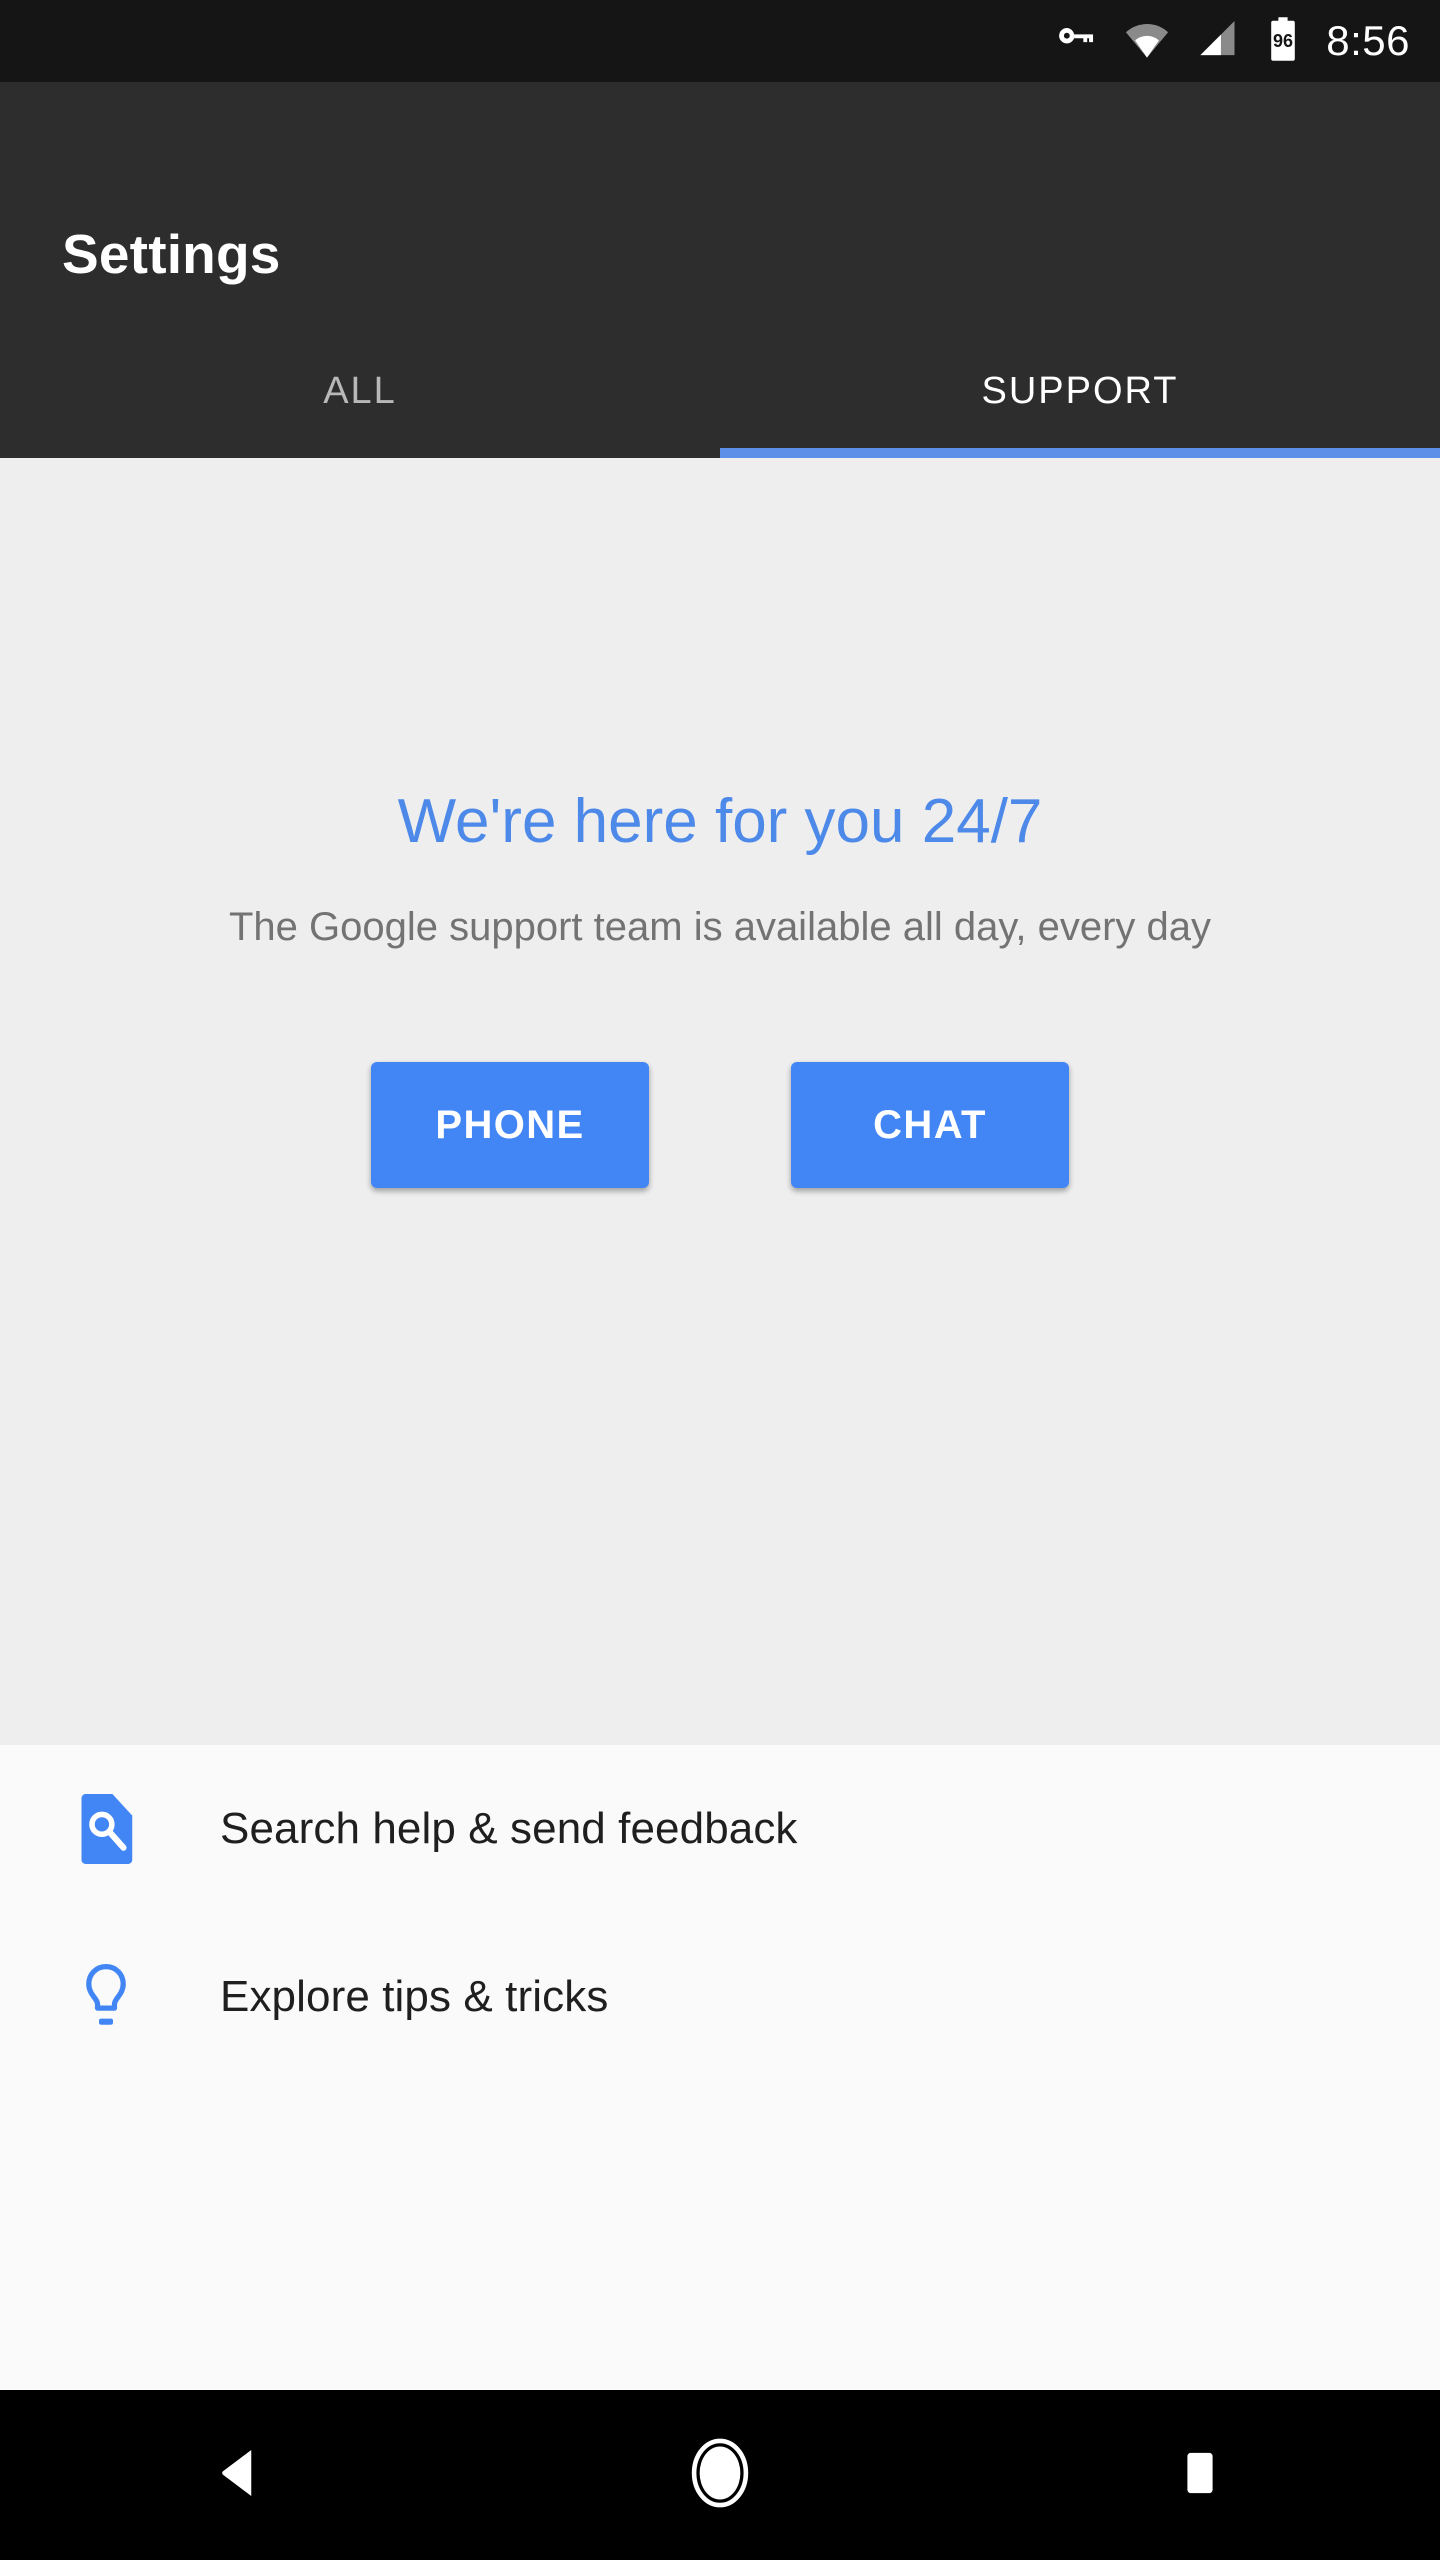  I want to click on wifi-icon, so click(1147, 41).